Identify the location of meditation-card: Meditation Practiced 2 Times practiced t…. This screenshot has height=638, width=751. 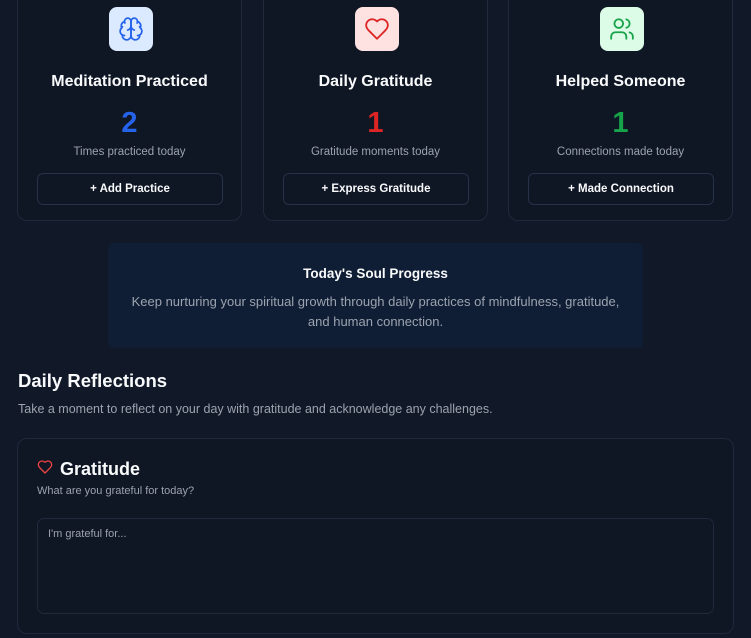
(129, 110).